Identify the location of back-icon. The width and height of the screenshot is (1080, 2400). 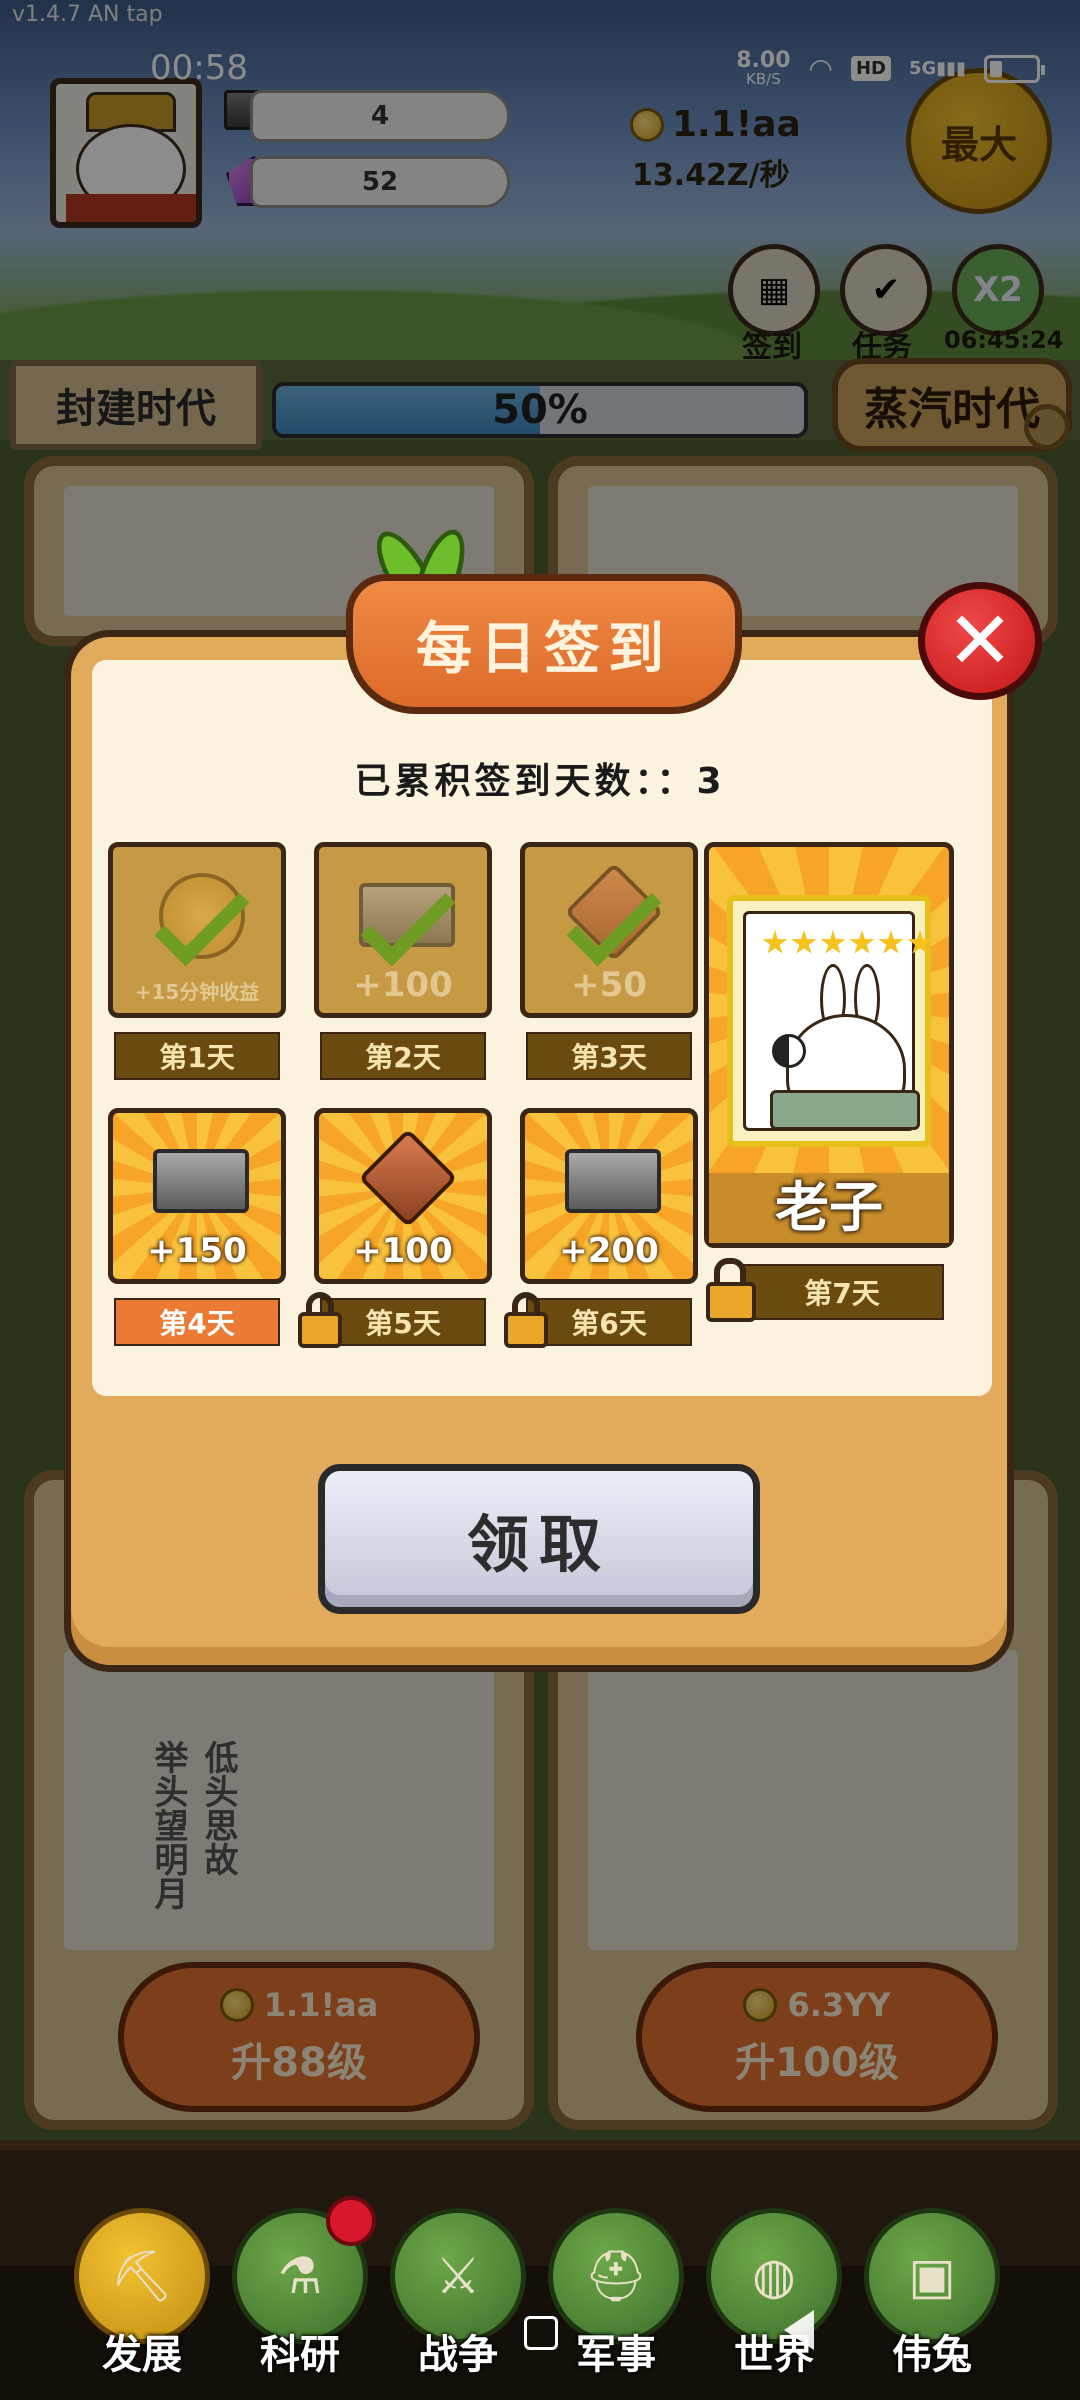
(799, 2330).